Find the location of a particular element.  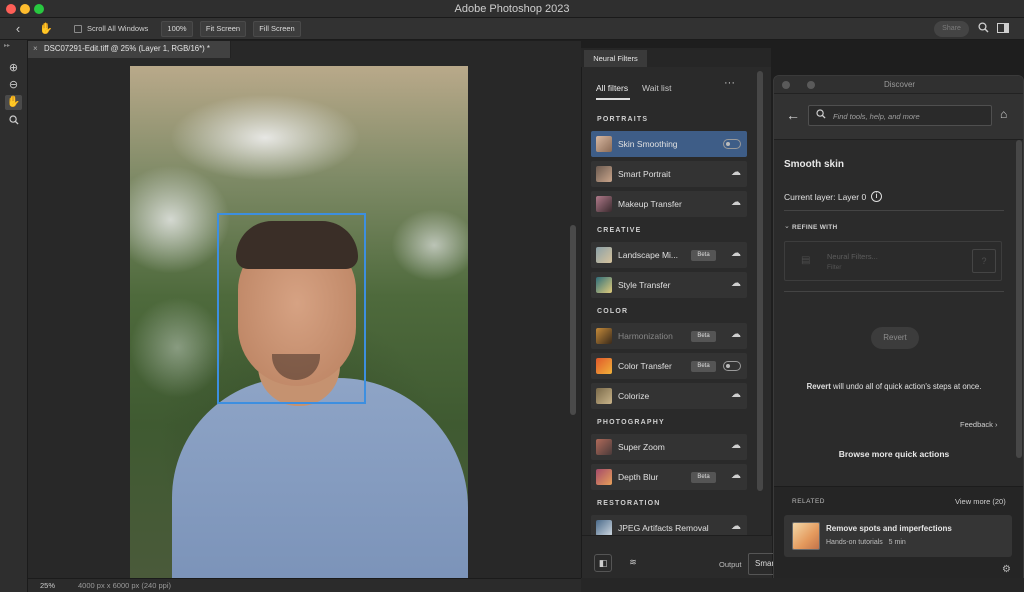

filter-item: Colorize ☁ is located at coordinates (669, 396).